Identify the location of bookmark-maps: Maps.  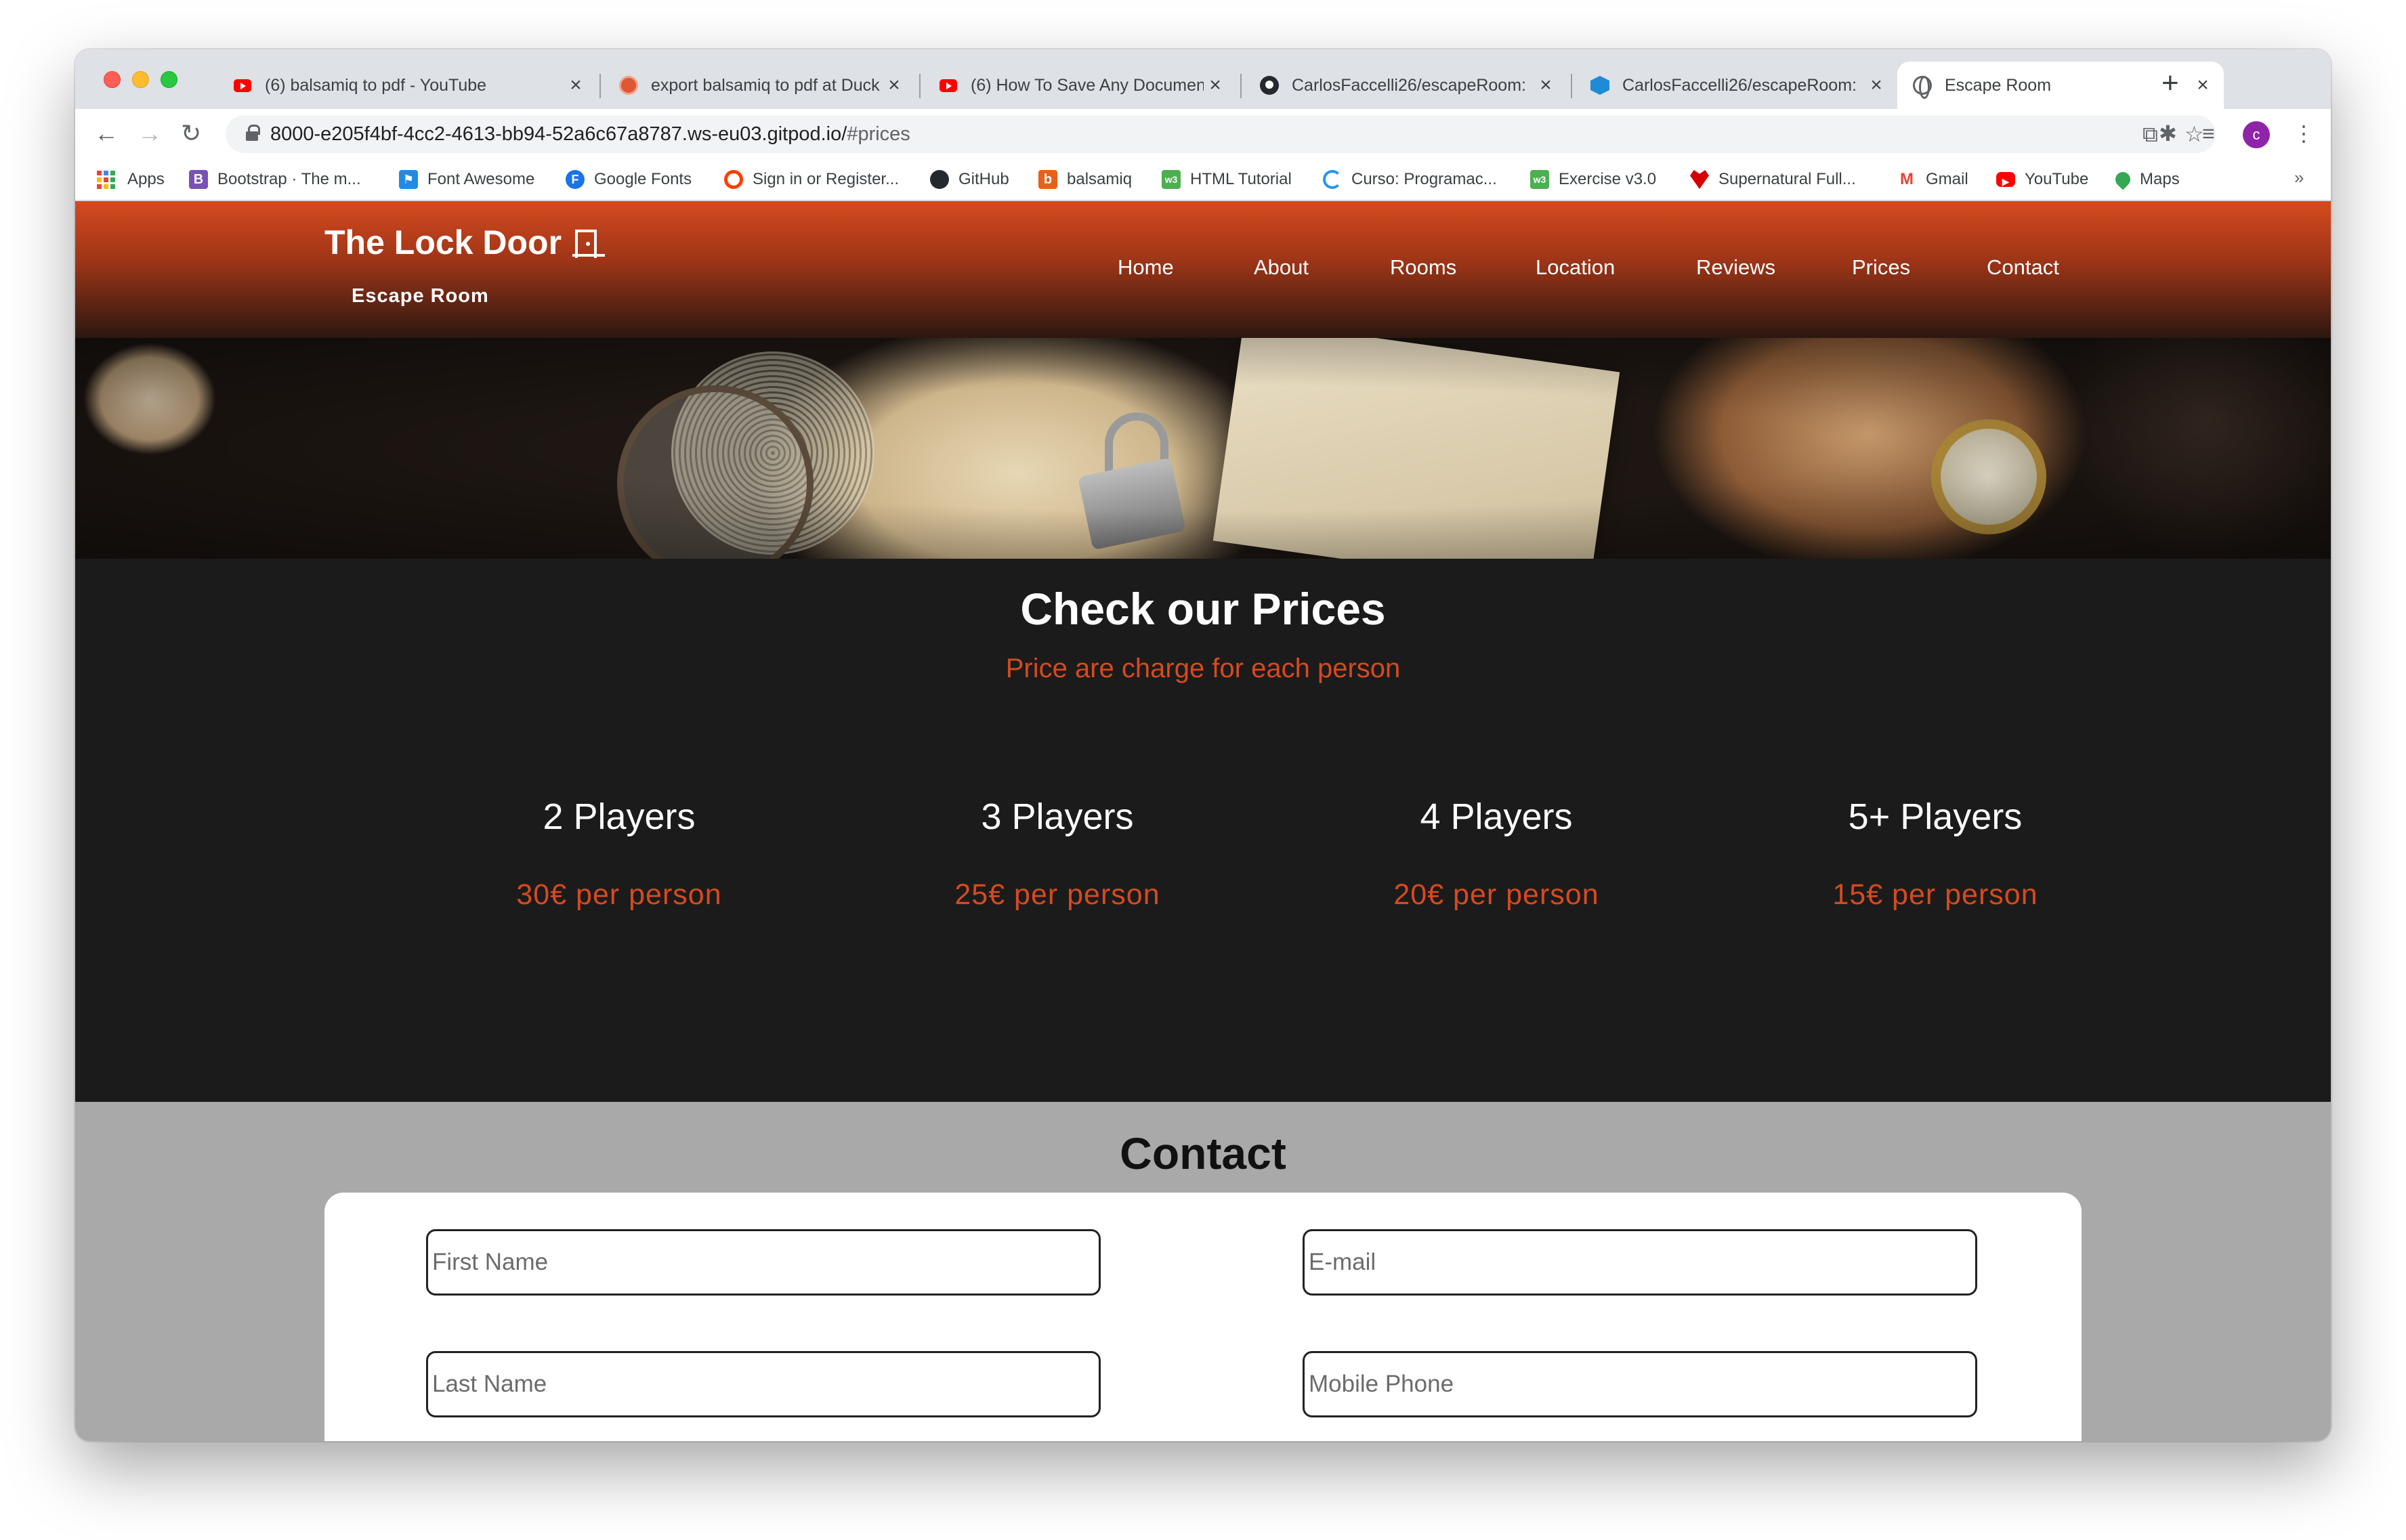
(2146, 180).